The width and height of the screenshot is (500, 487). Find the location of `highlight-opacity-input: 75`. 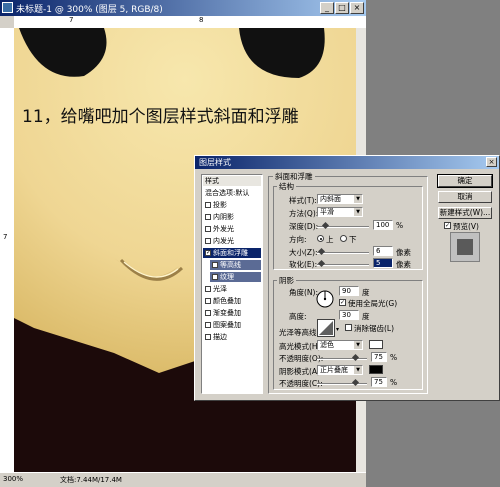

highlight-opacity-input: 75 is located at coordinates (379, 357).